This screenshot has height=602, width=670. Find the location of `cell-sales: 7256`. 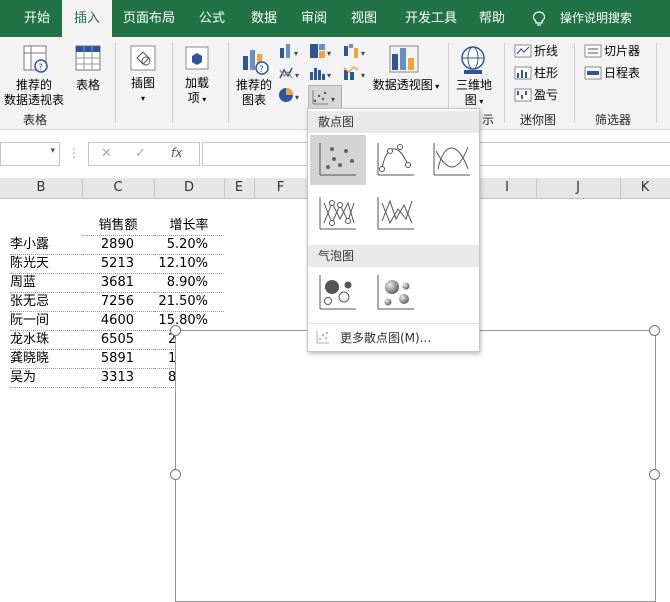

cell-sales: 7256 is located at coordinates (118, 302).